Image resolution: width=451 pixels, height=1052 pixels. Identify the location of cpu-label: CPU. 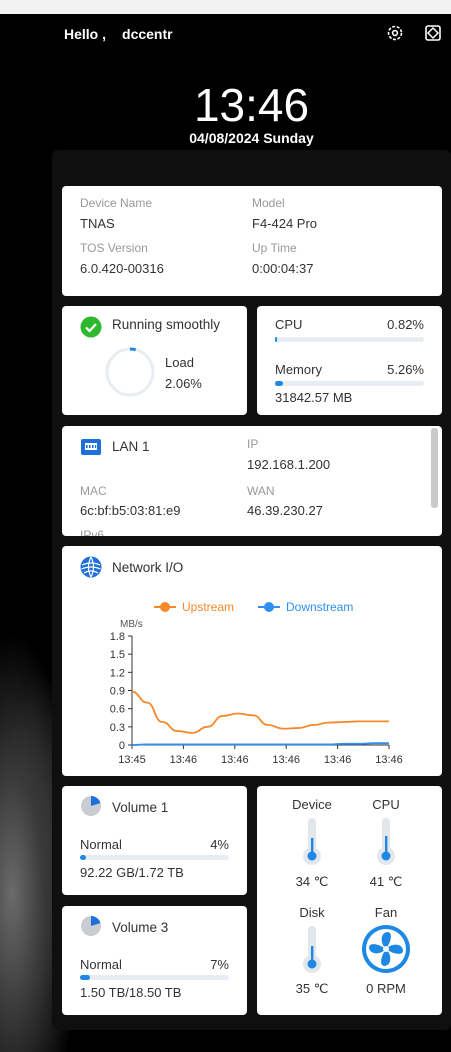
(289, 324).